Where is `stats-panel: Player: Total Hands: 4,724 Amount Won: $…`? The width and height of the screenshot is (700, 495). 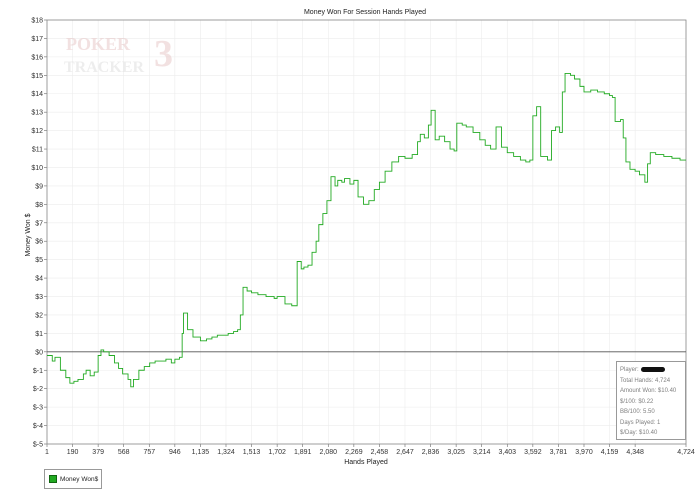
stats-panel: Player: Total Hands: 4,724 Amount Won: $… is located at coordinates (651, 400).